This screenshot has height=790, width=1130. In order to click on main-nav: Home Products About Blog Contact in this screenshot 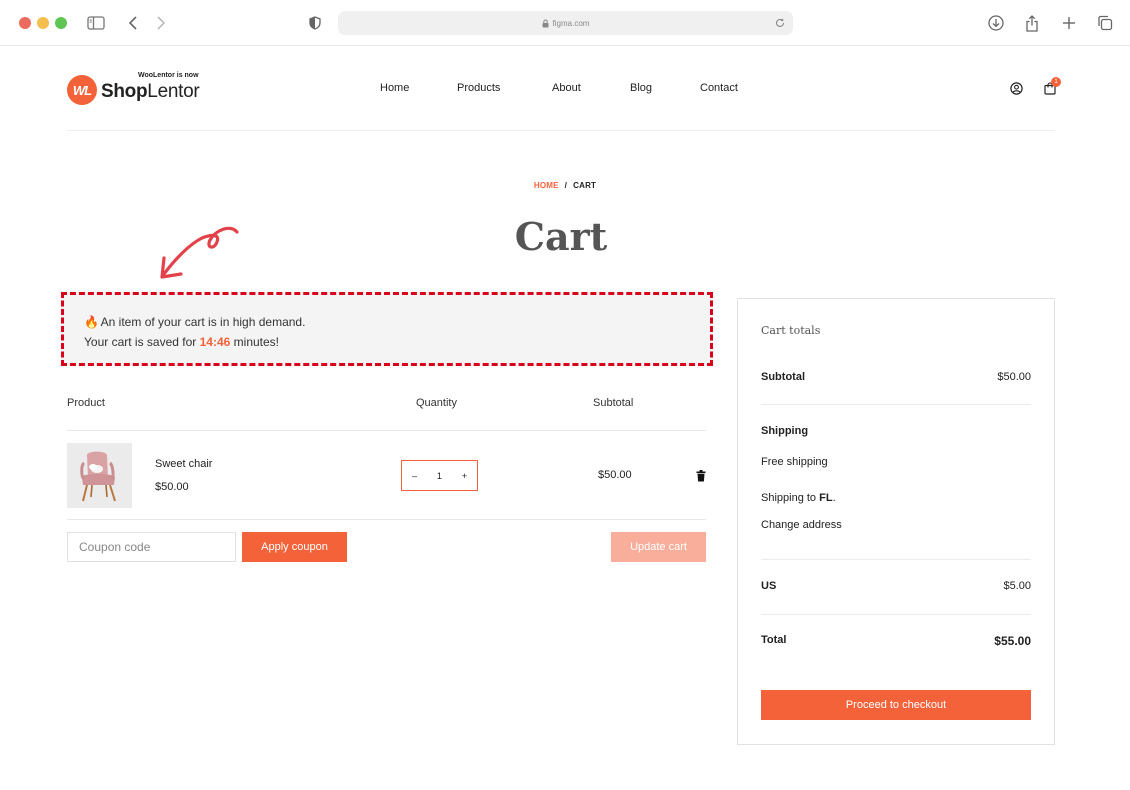, I will do `click(561, 90)`.